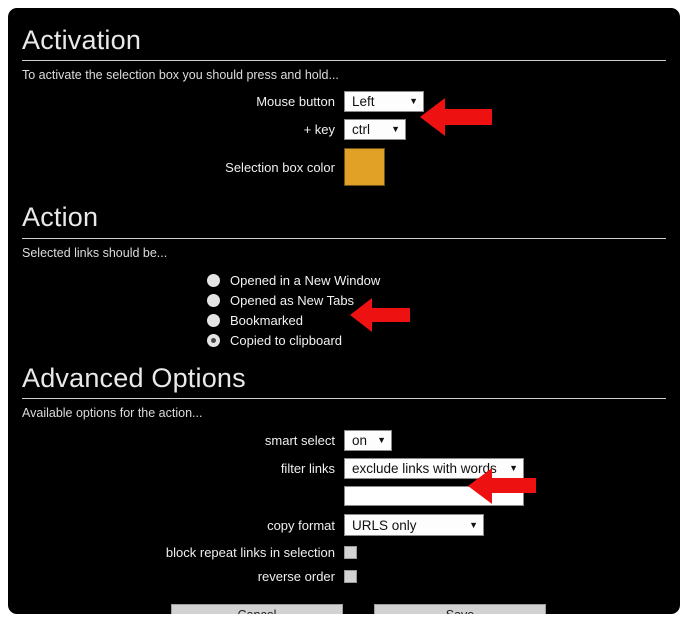 The height and width of the screenshot is (626, 700). I want to click on radio-option-new-window: Opened in a New Window, so click(344, 280).